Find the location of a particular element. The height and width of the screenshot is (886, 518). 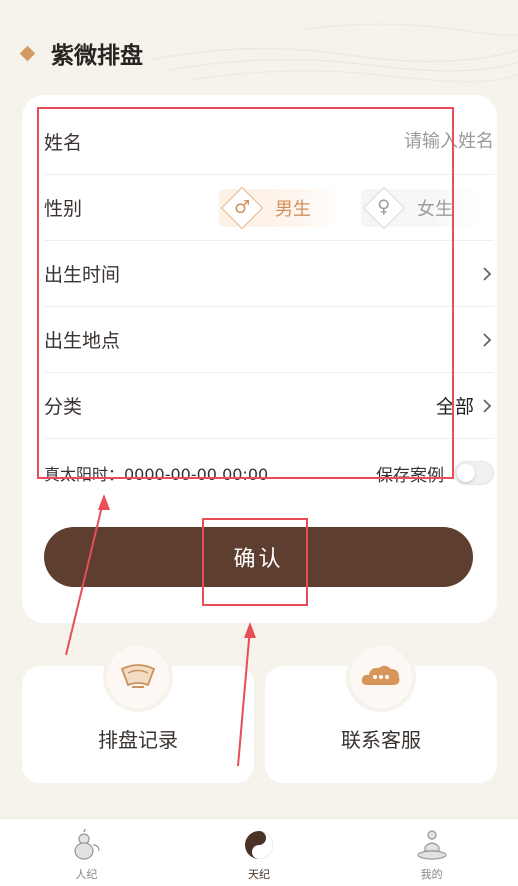

meditation-figure-icon is located at coordinates (432, 845).